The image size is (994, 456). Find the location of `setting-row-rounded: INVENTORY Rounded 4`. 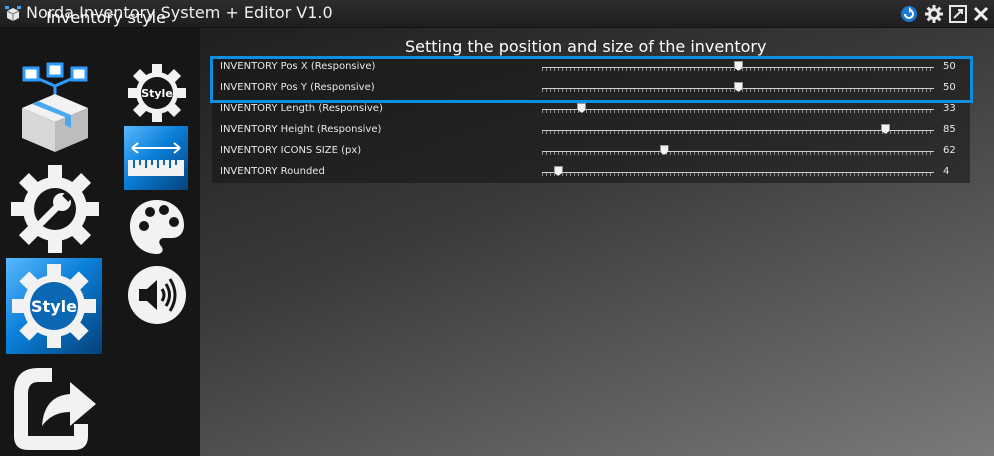

setting-row-rounded: INVENTORY Rounded 4 is located at coordinates (591, 172).